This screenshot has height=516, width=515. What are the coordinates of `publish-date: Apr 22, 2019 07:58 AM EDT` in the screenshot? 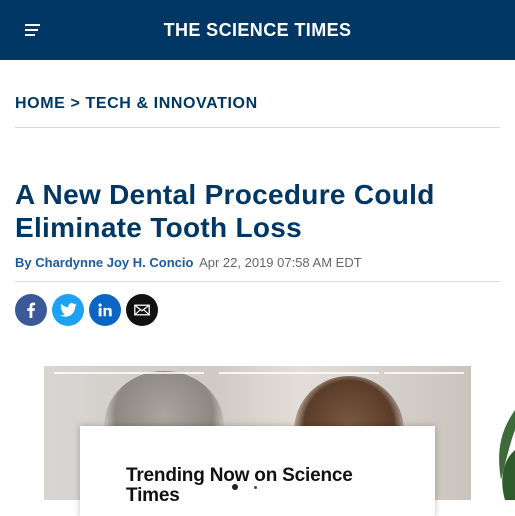 It's located at (280, 262).